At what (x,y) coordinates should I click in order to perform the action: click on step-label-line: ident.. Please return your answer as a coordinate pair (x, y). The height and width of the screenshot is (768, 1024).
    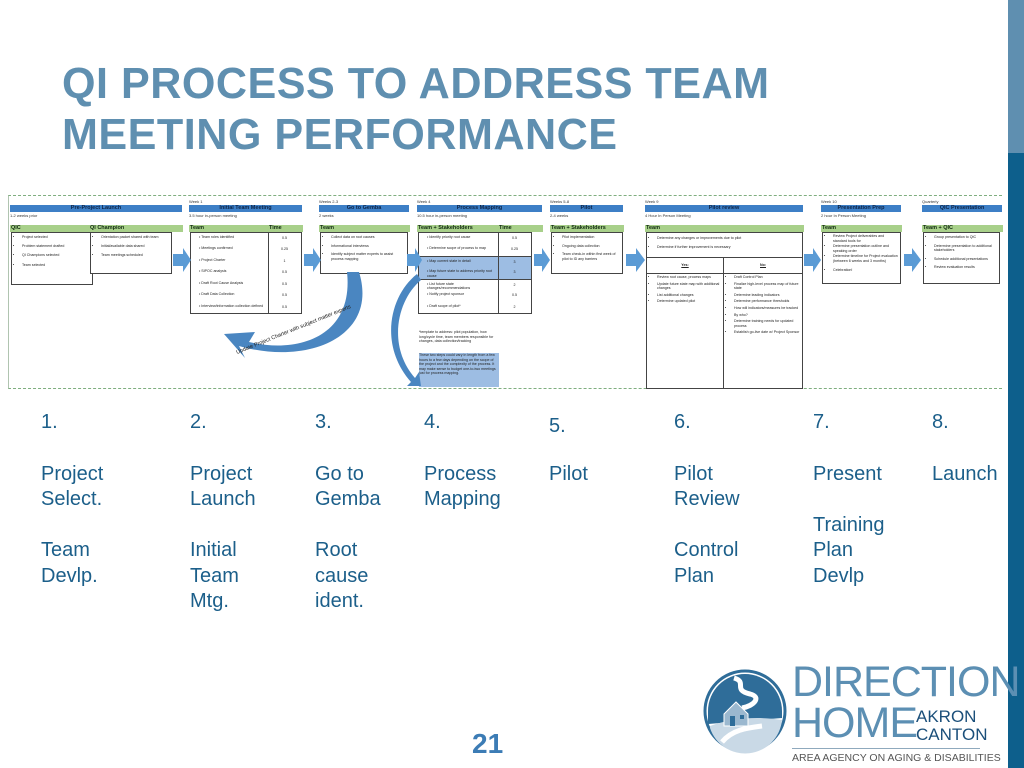
    Looking at the image, I should click on (339, 601).